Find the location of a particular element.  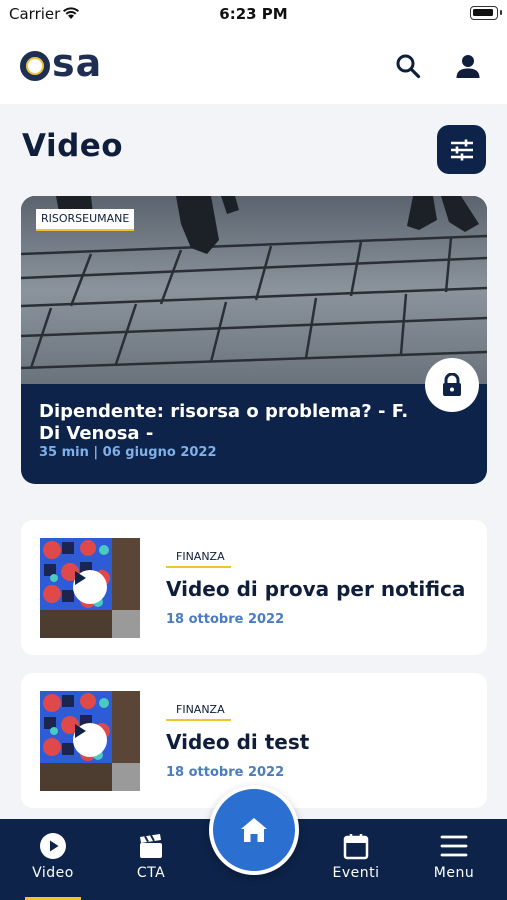

home-button is located at coordinates (254, 830).